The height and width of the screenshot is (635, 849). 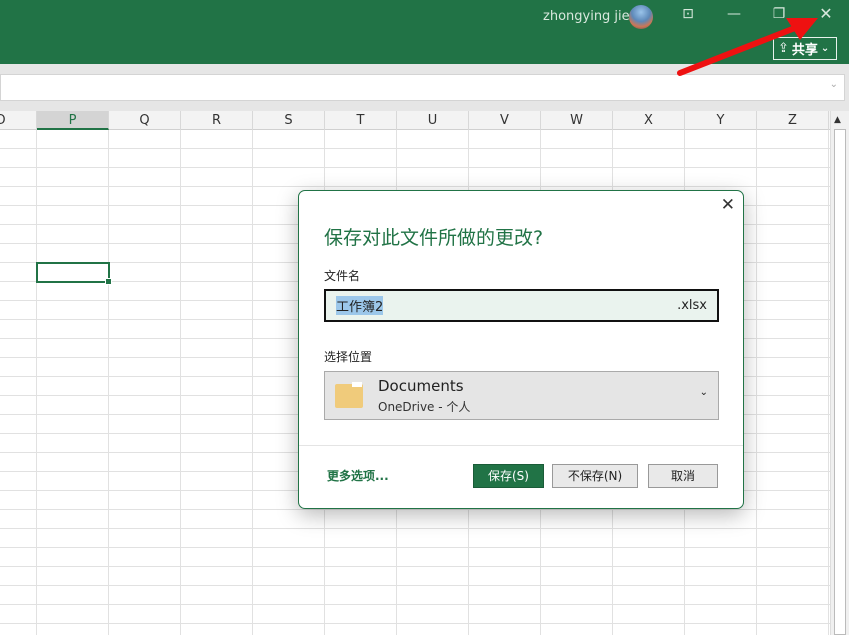 What do you see at coordinates (349, 395) in the screenshot?
I see `folder-icon` at bounding box center [349, 395].